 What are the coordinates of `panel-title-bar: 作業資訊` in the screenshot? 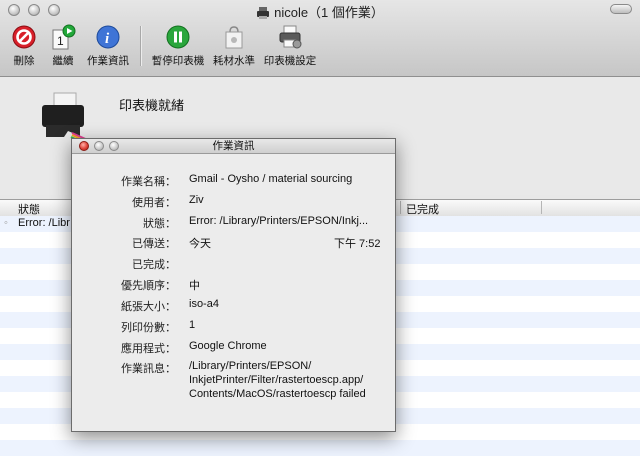 It's located at (233, 146).